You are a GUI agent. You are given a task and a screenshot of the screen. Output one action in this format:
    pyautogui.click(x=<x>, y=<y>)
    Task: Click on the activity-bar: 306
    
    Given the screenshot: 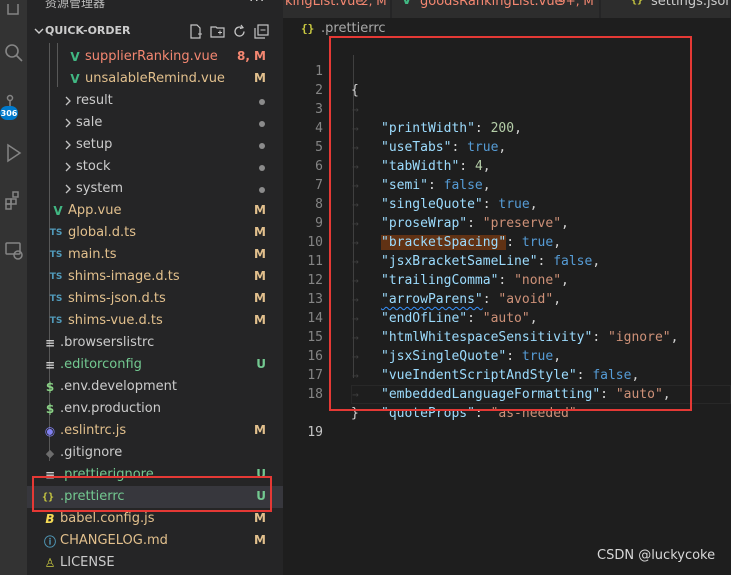 What is the action you would take?
    pyautogui.click(x=13, y=287)
    